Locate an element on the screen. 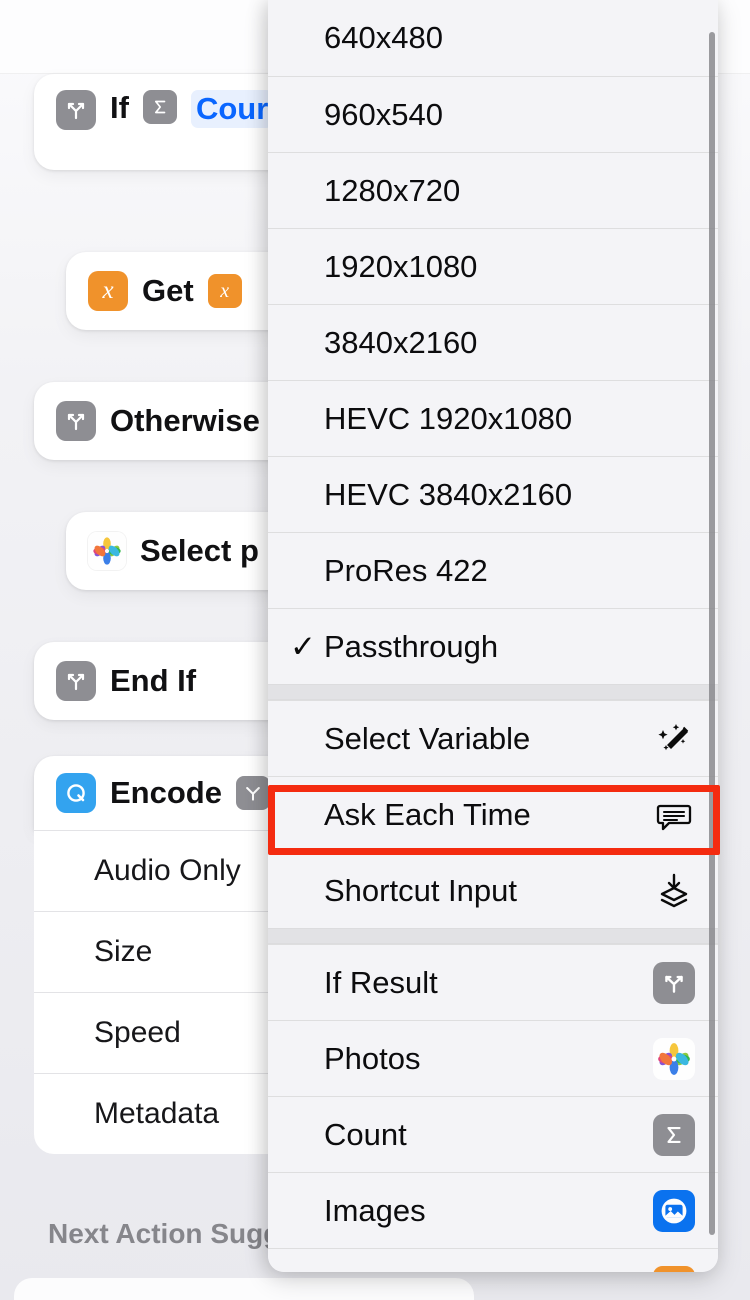 The height and width of the screenshot is (1300, 750). action-label-otherwise: Otherwise is located at coordinates (185, 420).